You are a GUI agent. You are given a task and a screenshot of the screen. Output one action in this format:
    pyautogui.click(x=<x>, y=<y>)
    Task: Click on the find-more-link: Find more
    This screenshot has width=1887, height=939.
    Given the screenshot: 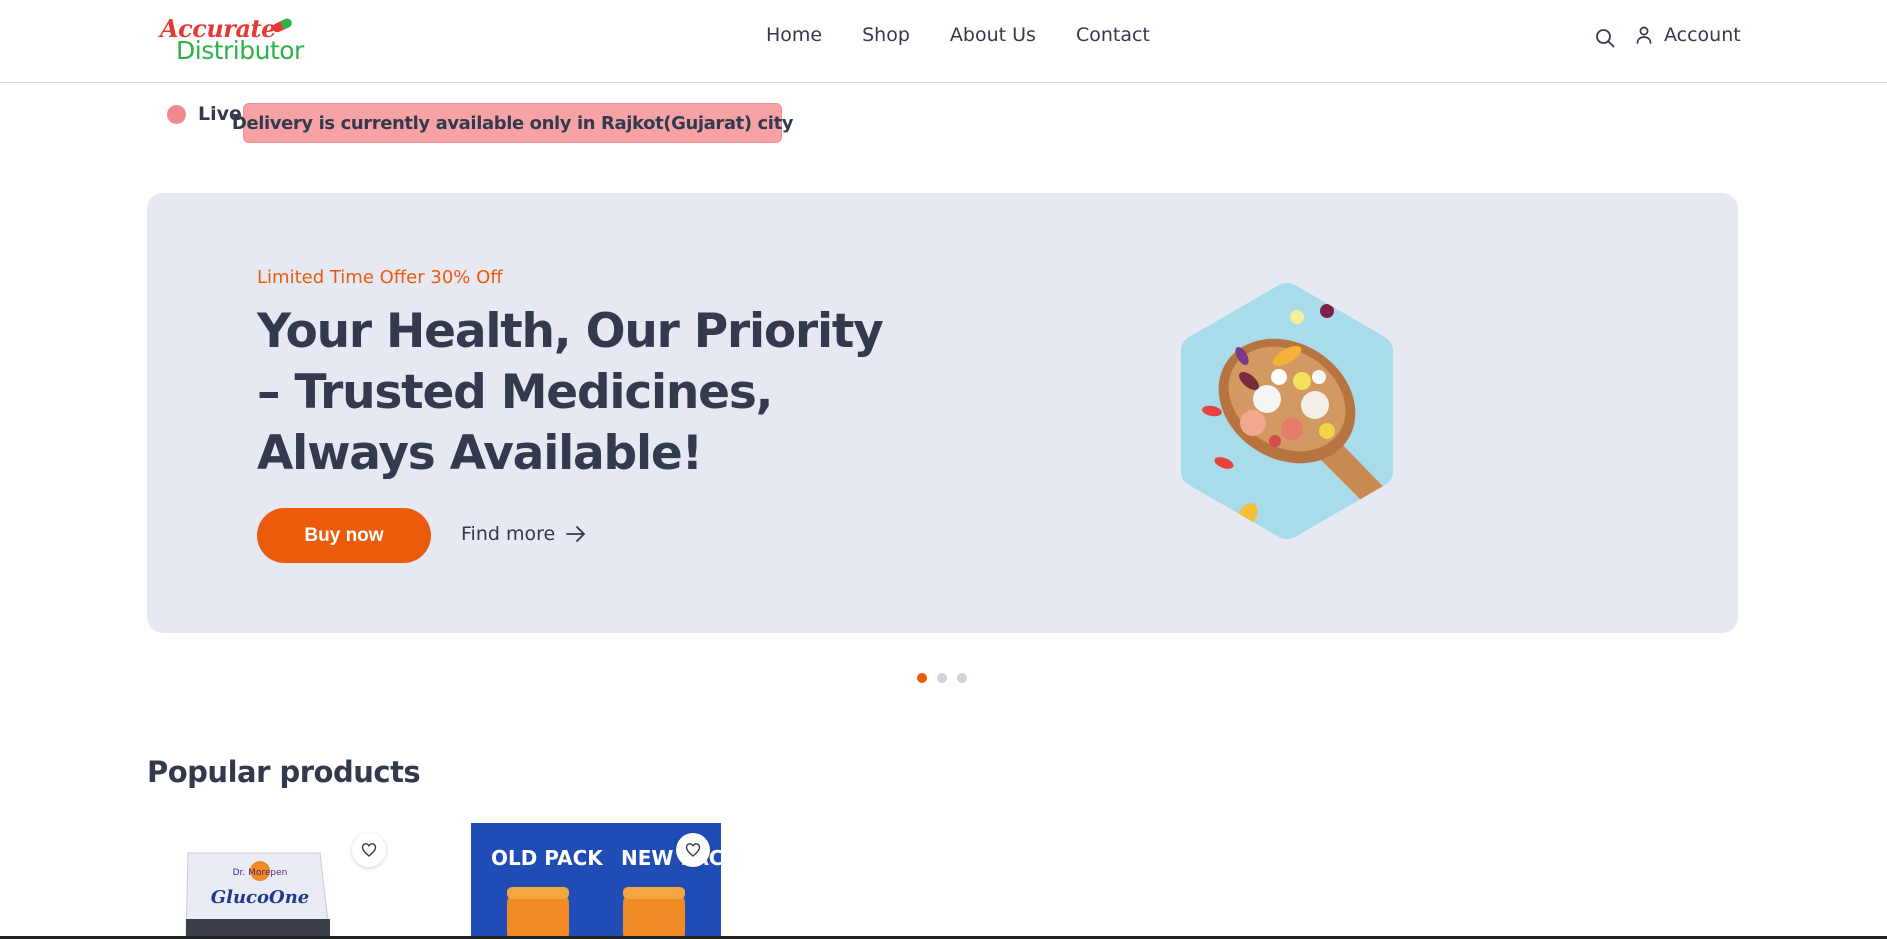 What is the action you would take?
    pyautogui.click(x=524, y=534)
    